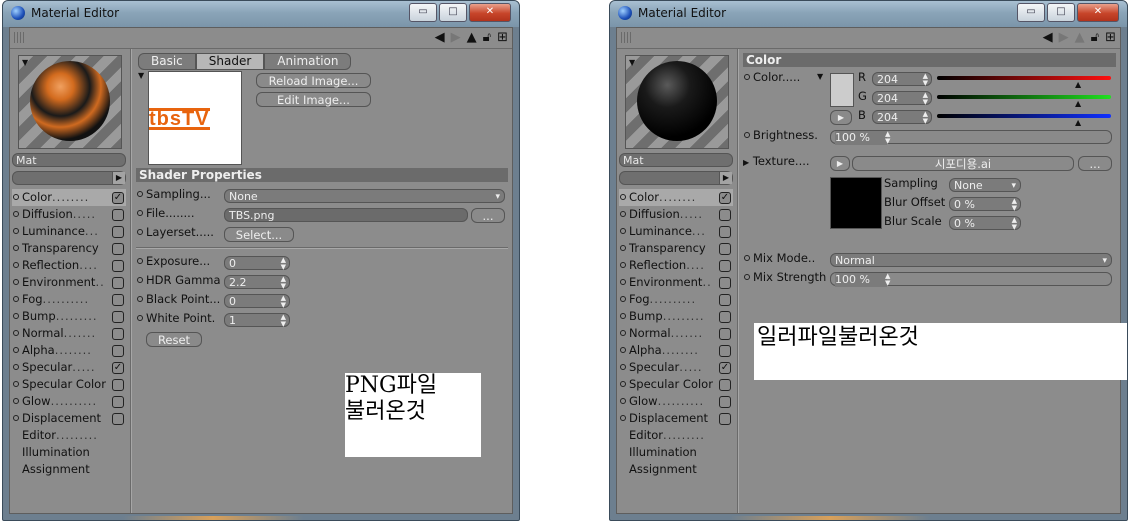 Image resolution: width=1128 pixels, height=523 pixels. What do you see at coordinates (230, 61) in the screenshot?
I see `tab-shader: Shader` at bounding box center [230, 61].